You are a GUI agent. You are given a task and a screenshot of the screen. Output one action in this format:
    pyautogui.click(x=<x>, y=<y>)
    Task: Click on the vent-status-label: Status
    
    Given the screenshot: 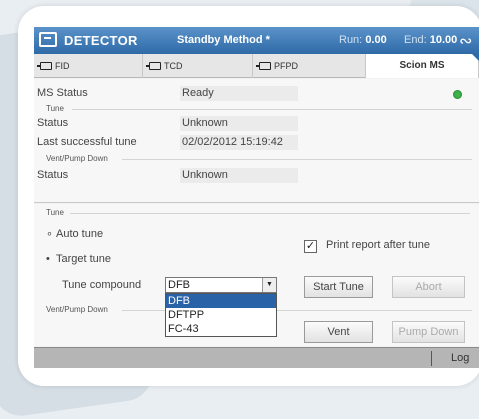 What is the action you would take?
    pyautogui.click(x=53, y=175)
    